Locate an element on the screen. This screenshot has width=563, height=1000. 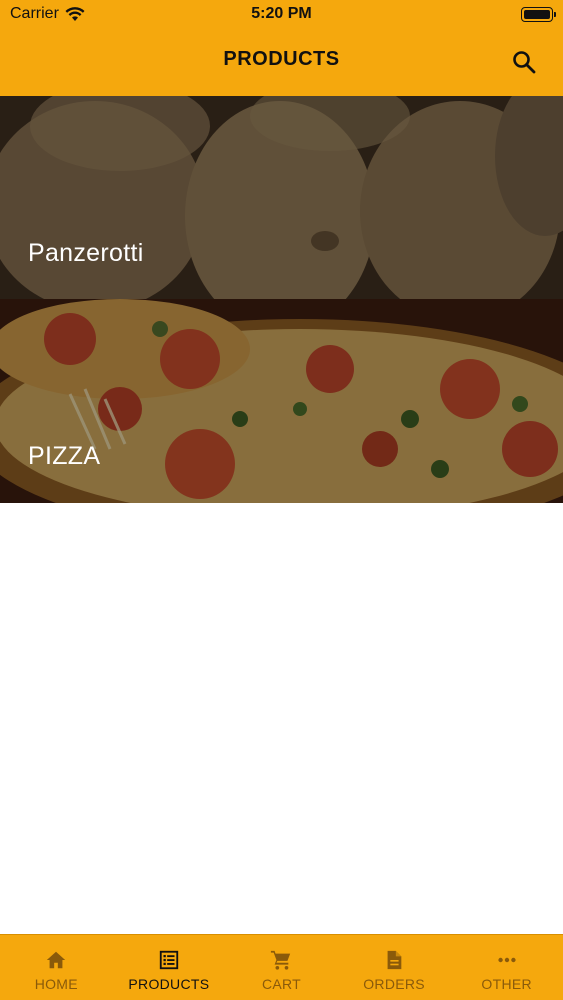
status-bar: Carrier 5:20 PM is located at coordinates (281, 15).